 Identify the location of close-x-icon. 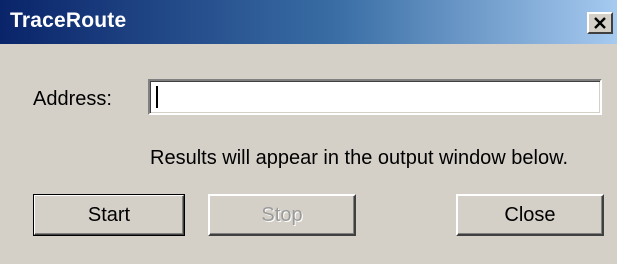
(600, 22).